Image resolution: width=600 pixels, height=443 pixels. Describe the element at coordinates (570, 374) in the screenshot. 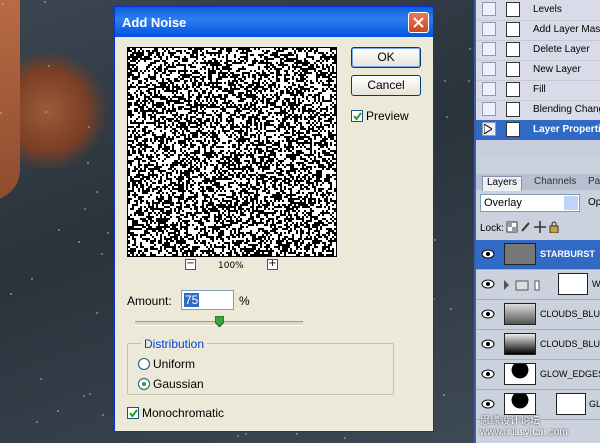

I see `layer-name: GLOW_EDGES` at that location.